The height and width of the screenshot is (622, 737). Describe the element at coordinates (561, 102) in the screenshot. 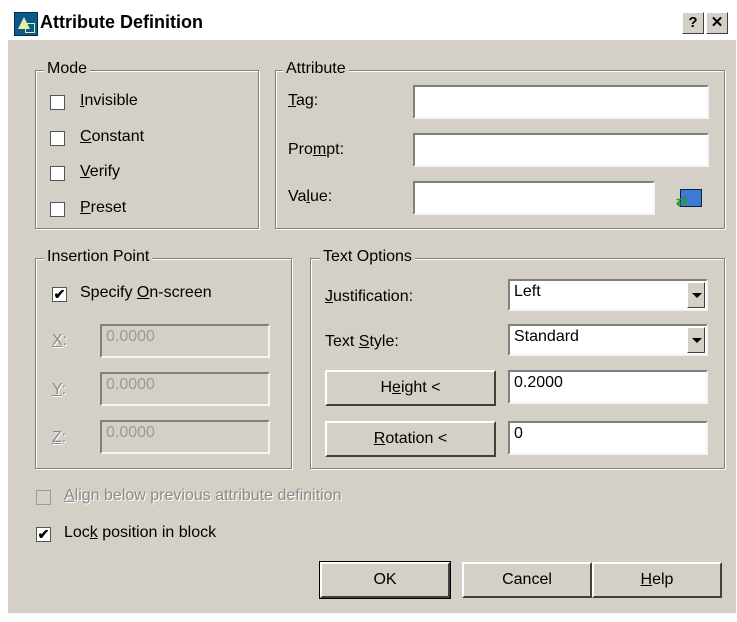

I see `tag-input` at that location.